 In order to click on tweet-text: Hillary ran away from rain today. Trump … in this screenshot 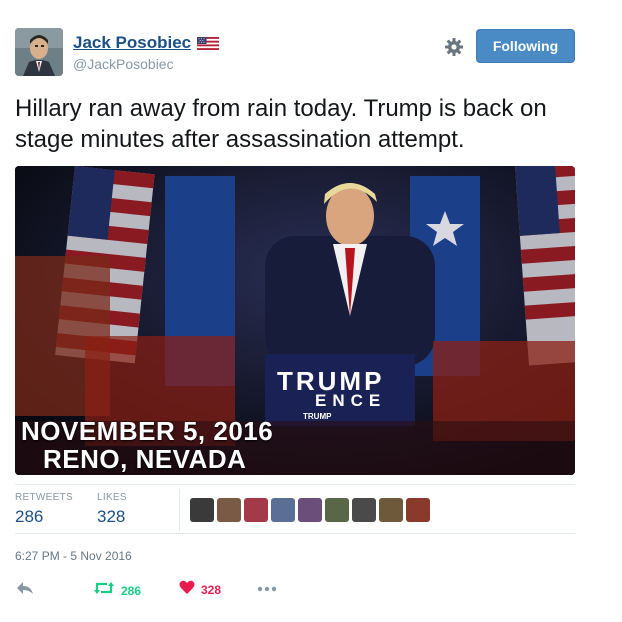, I will do `click(281, 124)`.